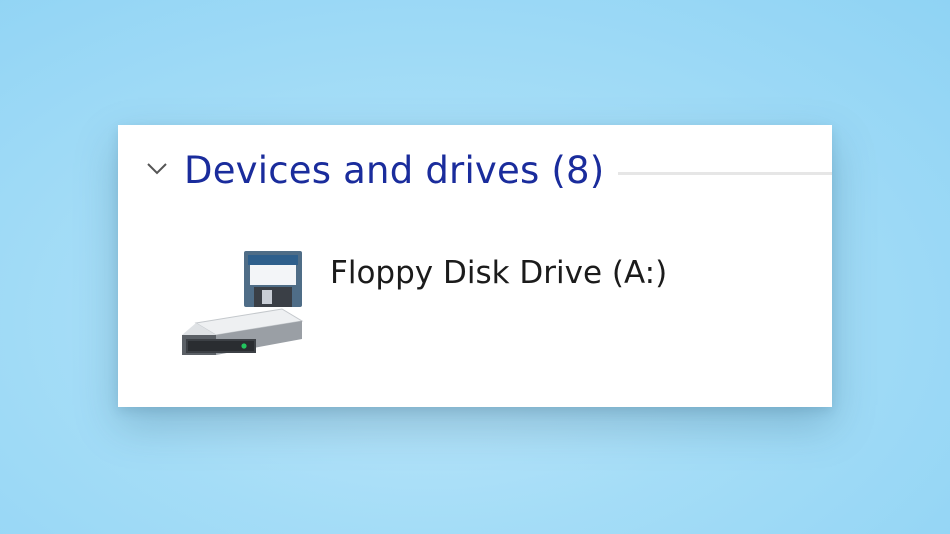 This screenshot has width=950, height=534. I want to click on floppy-disk-drive-icon, so click(243, 303).